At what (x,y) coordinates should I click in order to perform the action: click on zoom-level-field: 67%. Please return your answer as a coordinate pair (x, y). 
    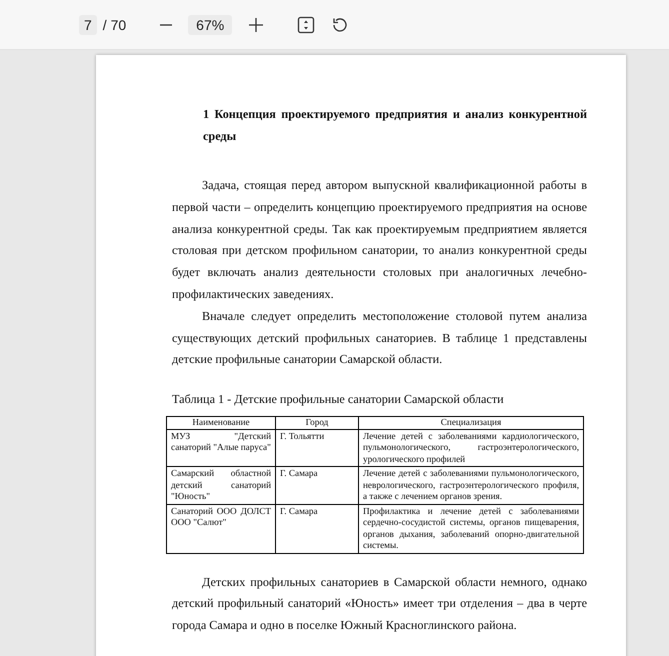
    Looking at the image, I should click on (210, 24).